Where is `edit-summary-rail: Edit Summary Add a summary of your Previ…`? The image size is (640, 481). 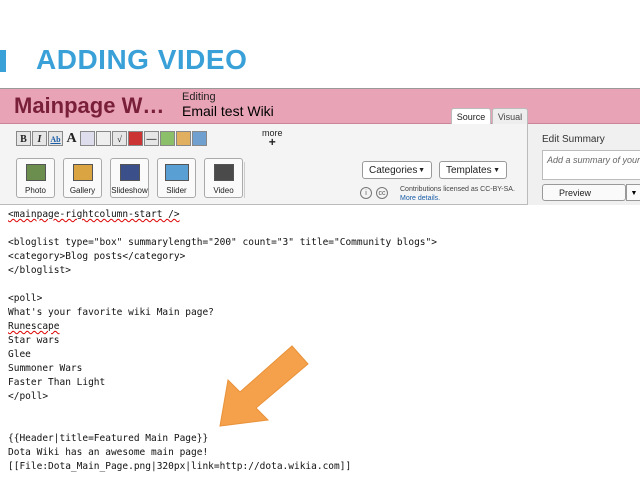
edit-summary-rail: Edit Summary Add a summary of your Previ… is located at coordinates (583, 167).